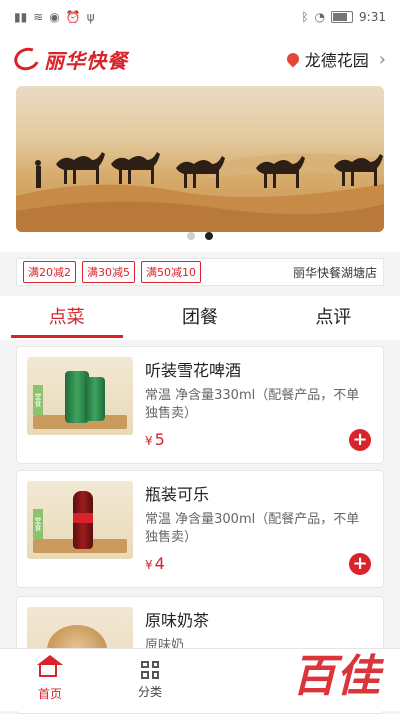  I want to click on product-image-beer: 堂食, so click(80, 396).